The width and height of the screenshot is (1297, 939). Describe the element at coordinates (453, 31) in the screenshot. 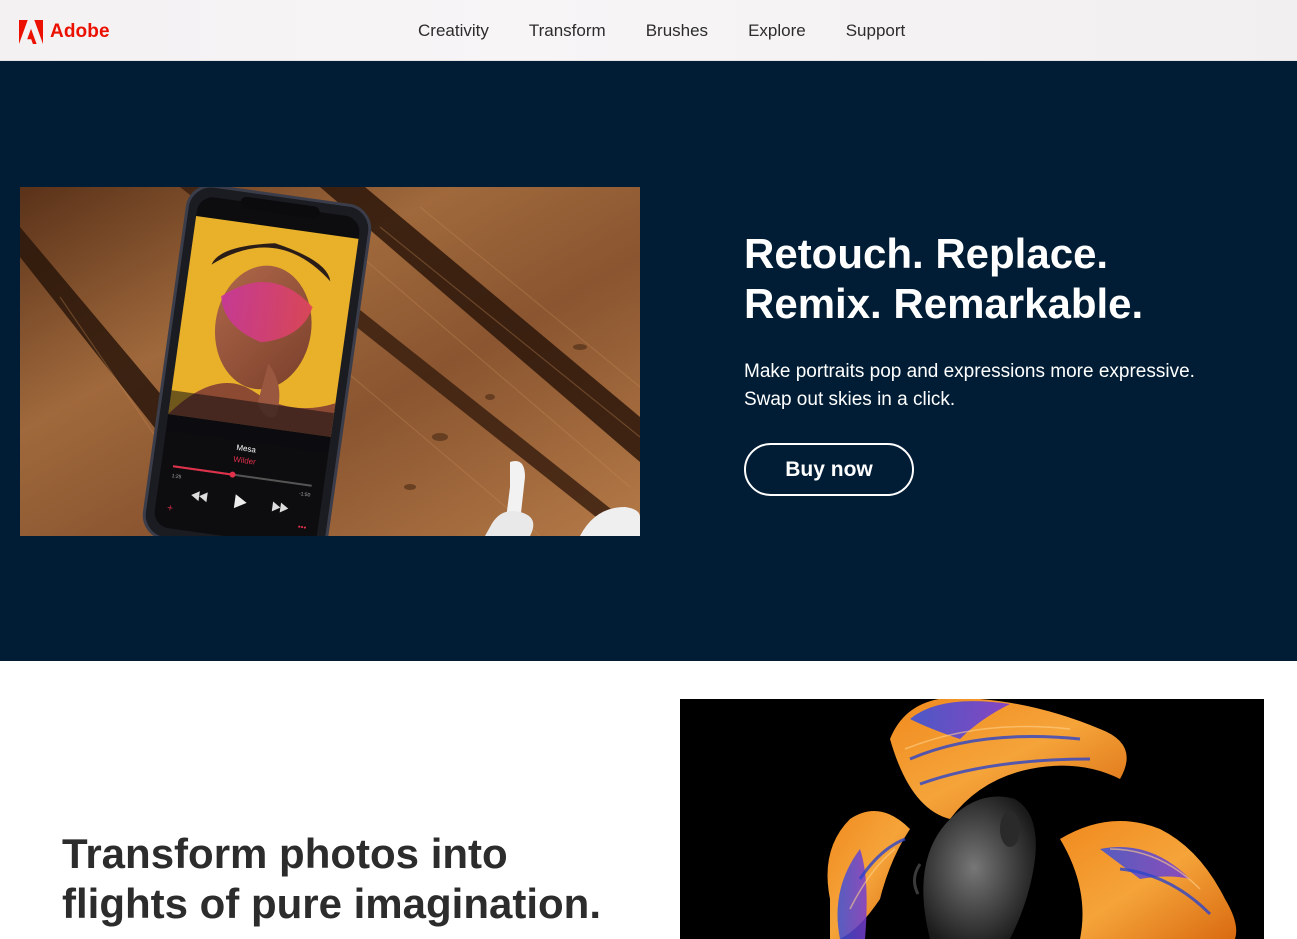

I see `nav-link-creativity: Creativity` at that location.